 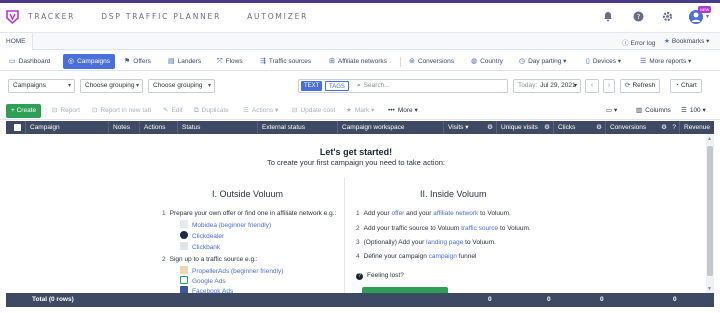 I want to click on chart-button: ◔ Chart, so click(x=686, y=86).